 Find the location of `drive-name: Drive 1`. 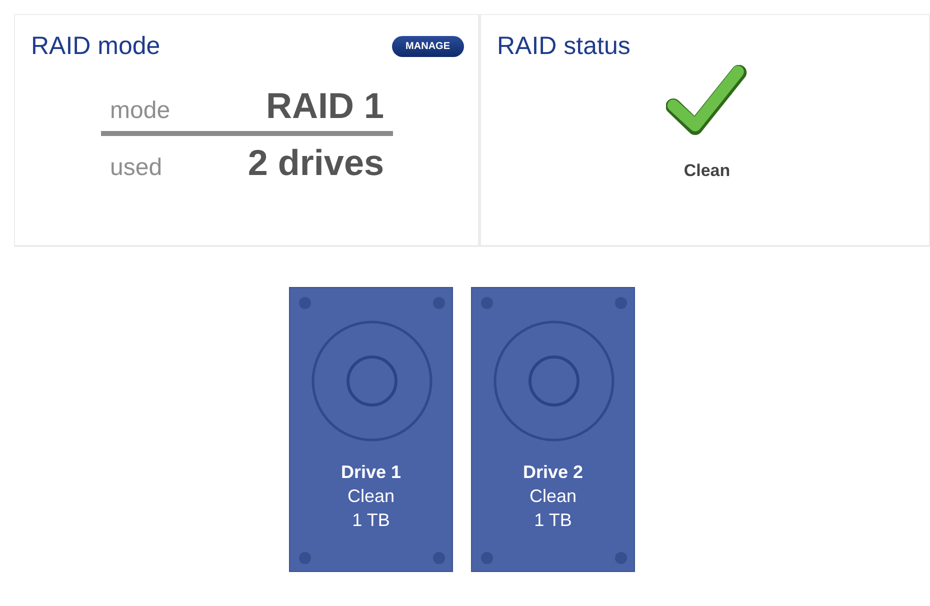

drive-name: Drive 1 is located at coordinates (371, 472).